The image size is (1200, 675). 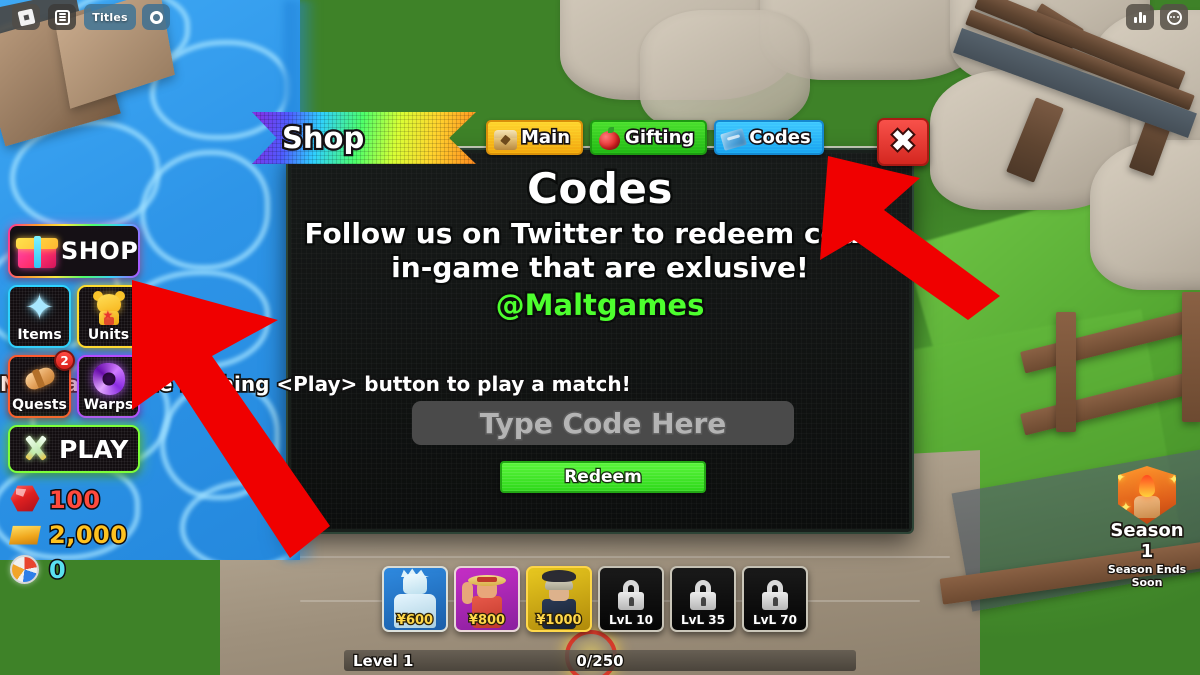 I want to click on unit-slot-bar: ¥600 ¥800 ¥1000 LvL 10 LvL 35 LvL 70, so click(x=595, y=599).